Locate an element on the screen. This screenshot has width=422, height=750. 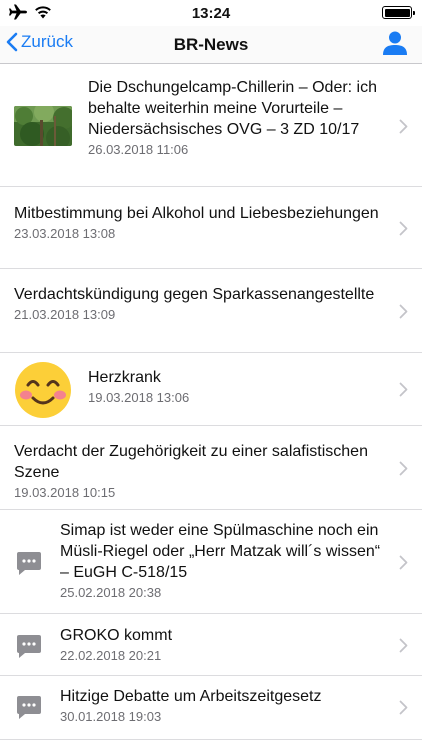
news-item: GROKO kommt 22.02.2018 20:21 is located at coordinates (211, 645).